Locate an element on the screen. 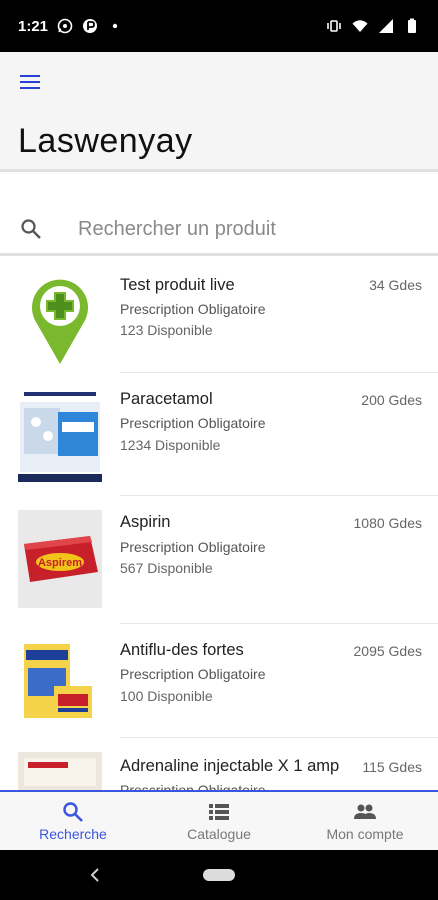  nav-mon-compte: Mon compte is located at coordinates (365, 821).